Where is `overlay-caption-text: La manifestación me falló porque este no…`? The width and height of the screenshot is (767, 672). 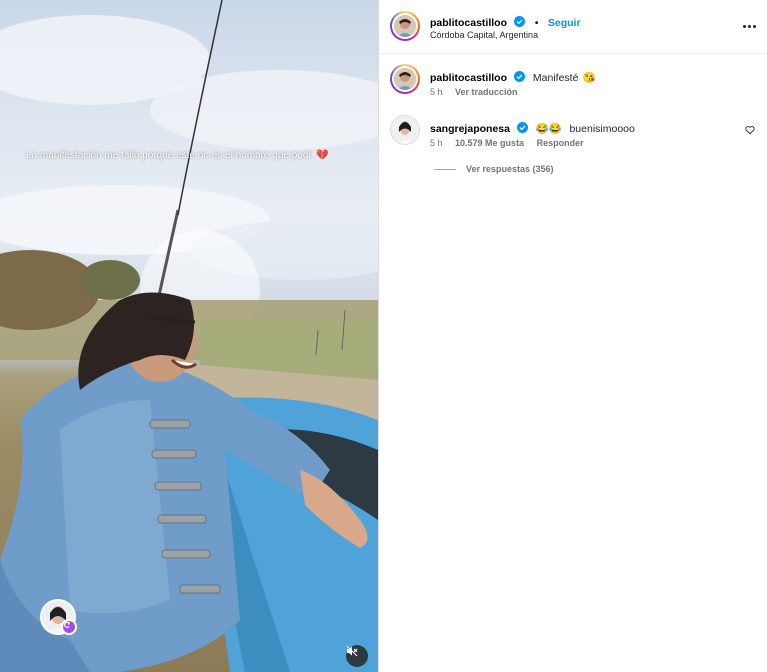 overlay-caption-text: La manifestación me falló porque este no… is located at coordinates (169, 155).